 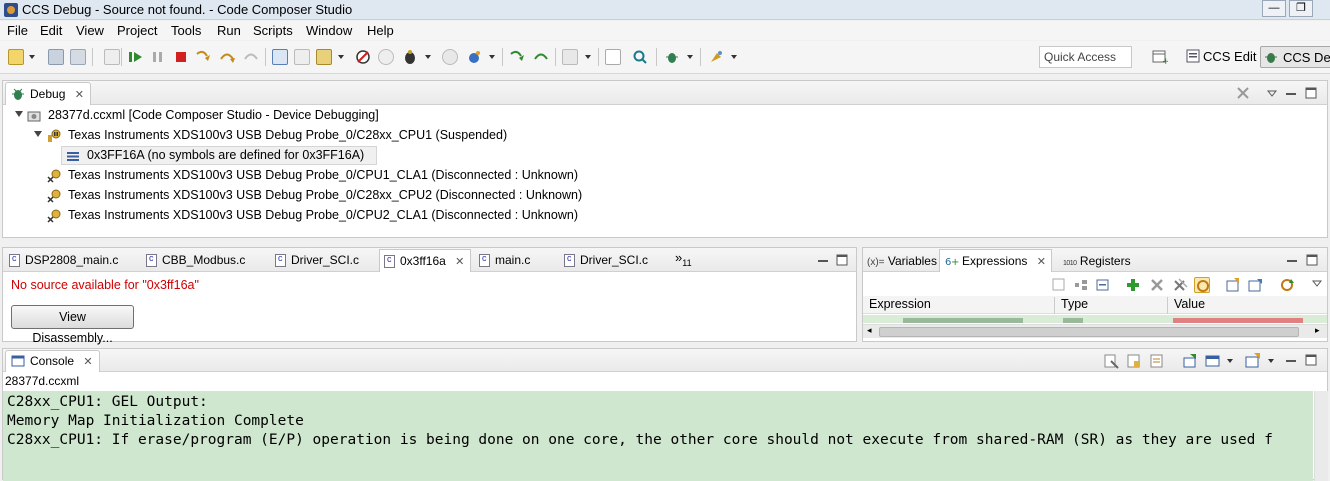 I want to click on table-row, so click(x=1095, y=319).